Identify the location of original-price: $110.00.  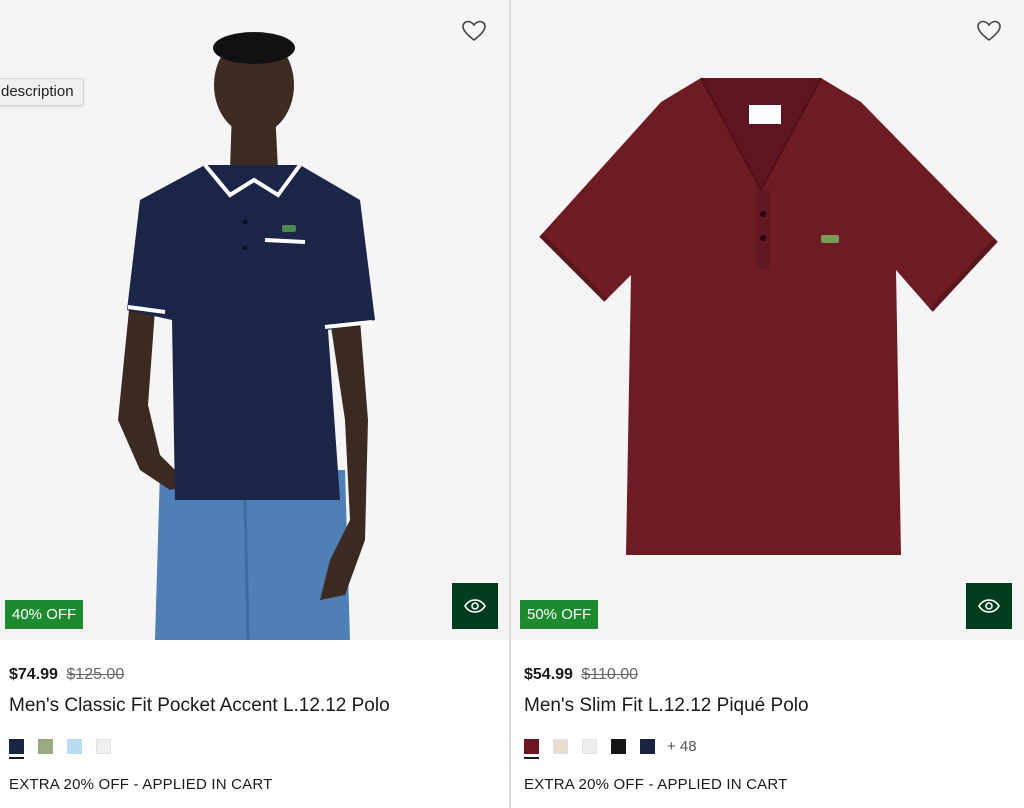
(610, 674).